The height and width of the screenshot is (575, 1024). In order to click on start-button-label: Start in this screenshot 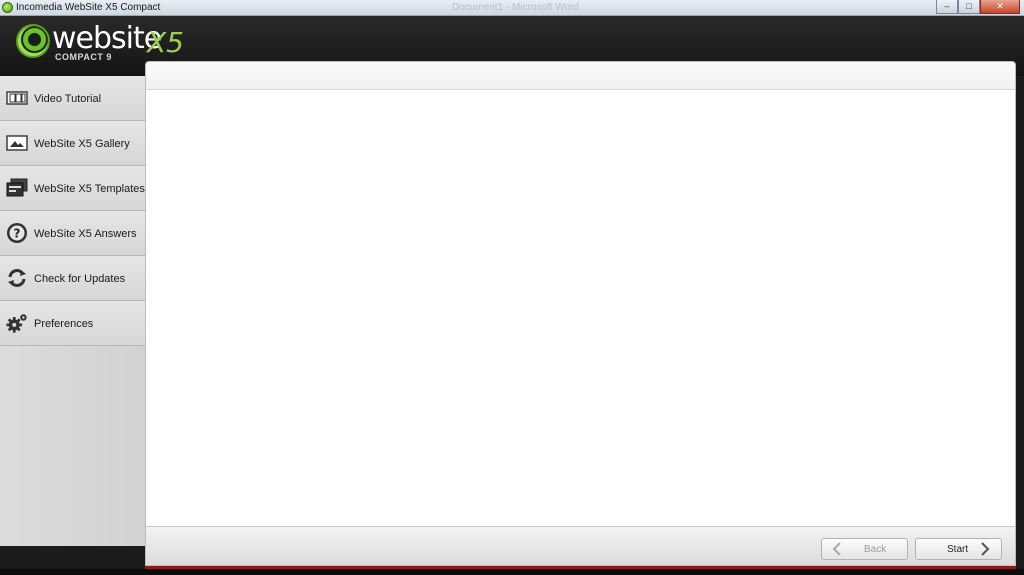, I will do `click(958, 549)`.